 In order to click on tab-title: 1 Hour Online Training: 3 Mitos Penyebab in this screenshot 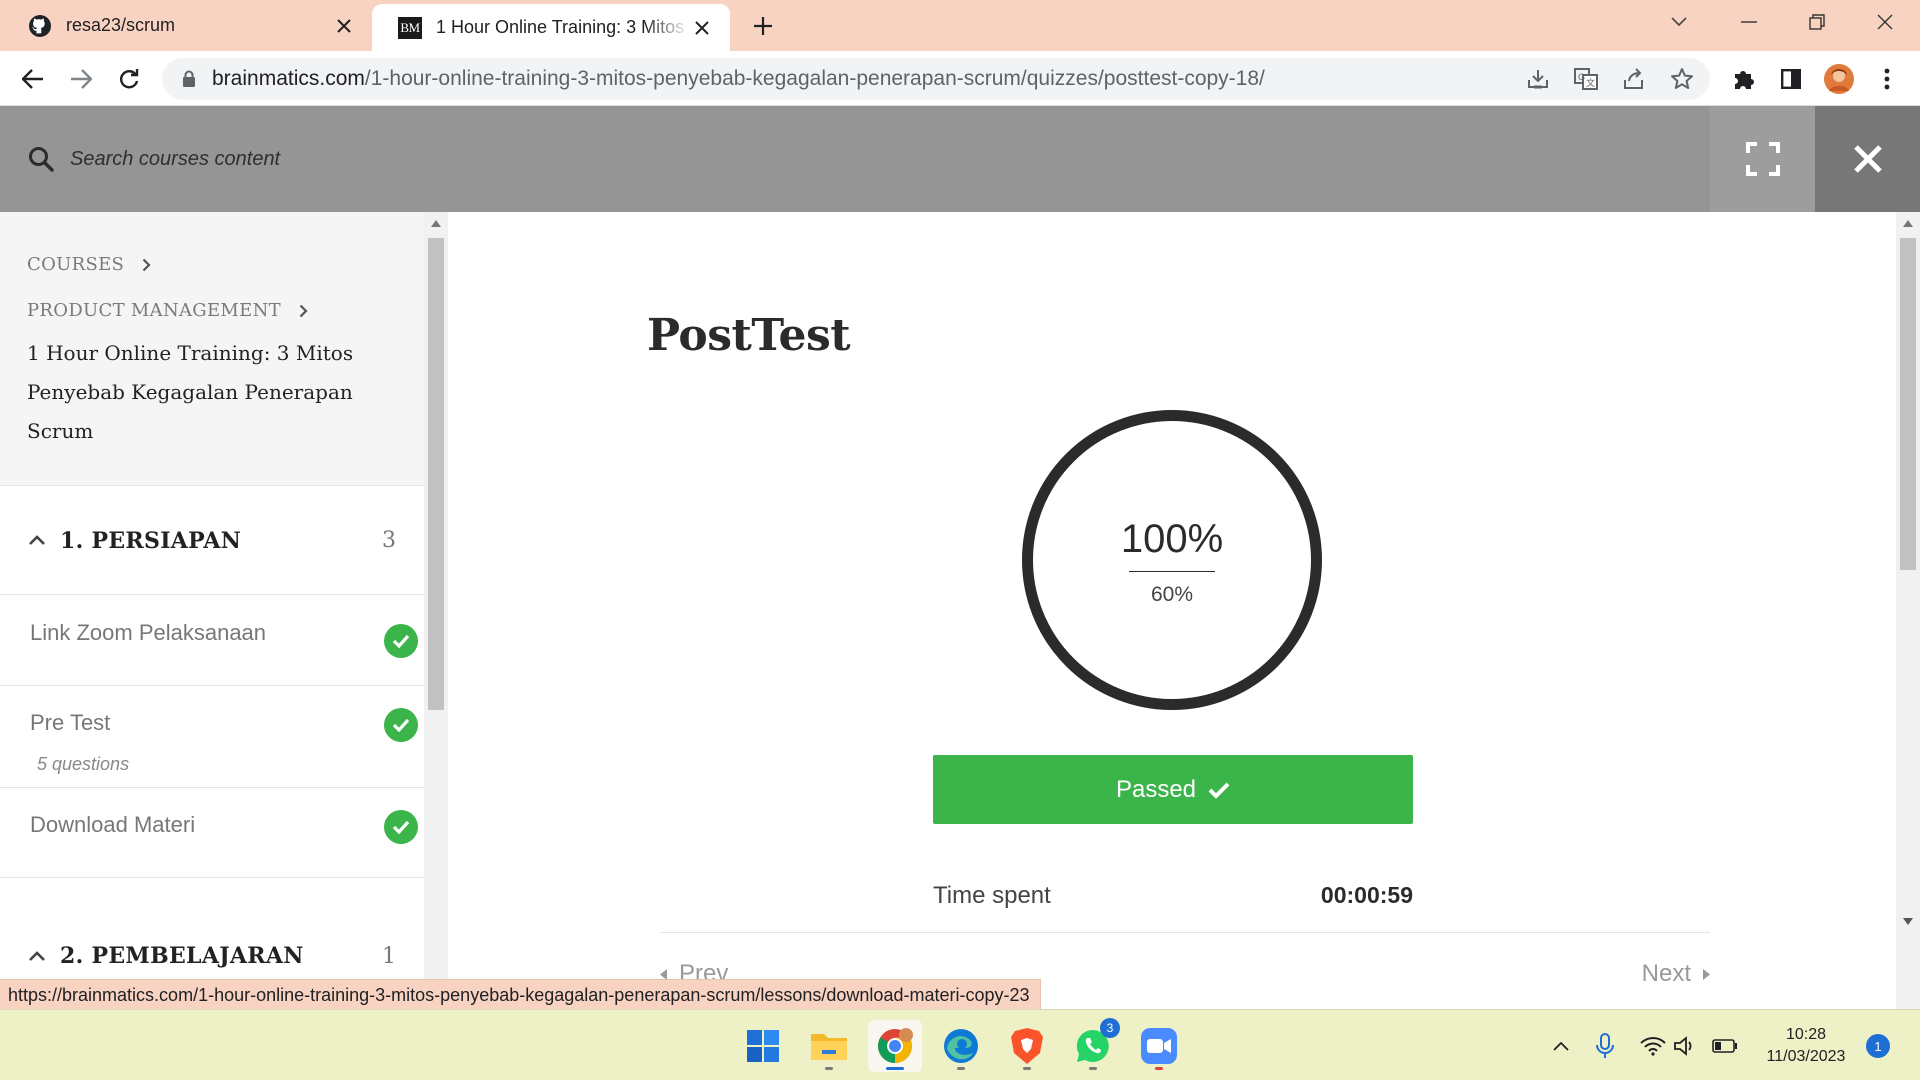, I will do `click(563, 27)`.